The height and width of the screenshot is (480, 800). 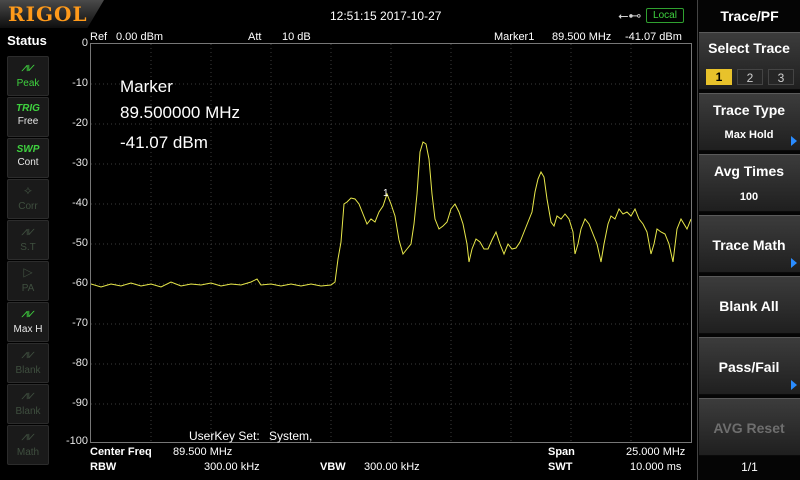 I want to click on status-sweep-button: SWP Cont, so click(x=28, y=158).